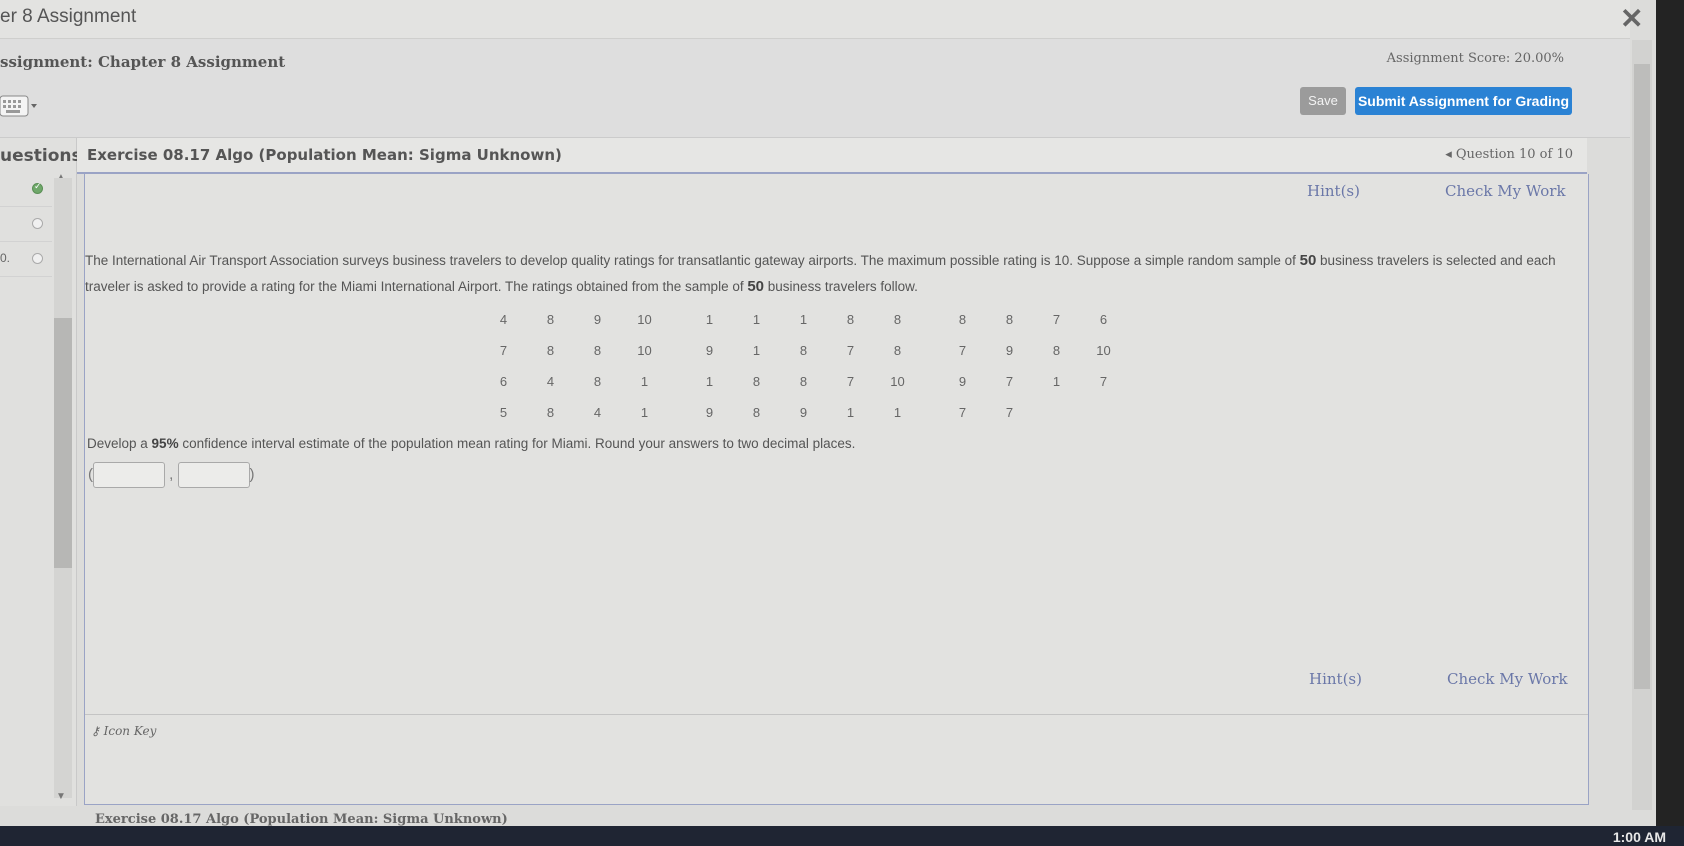 Image resolution: width=1684 pixels, height=846 pixels. What do you see at coordinates (1509, 154) in the screenshot?
I see `question-nav: ◂ Question 10 of 10` at bounding box center [1509, 154].